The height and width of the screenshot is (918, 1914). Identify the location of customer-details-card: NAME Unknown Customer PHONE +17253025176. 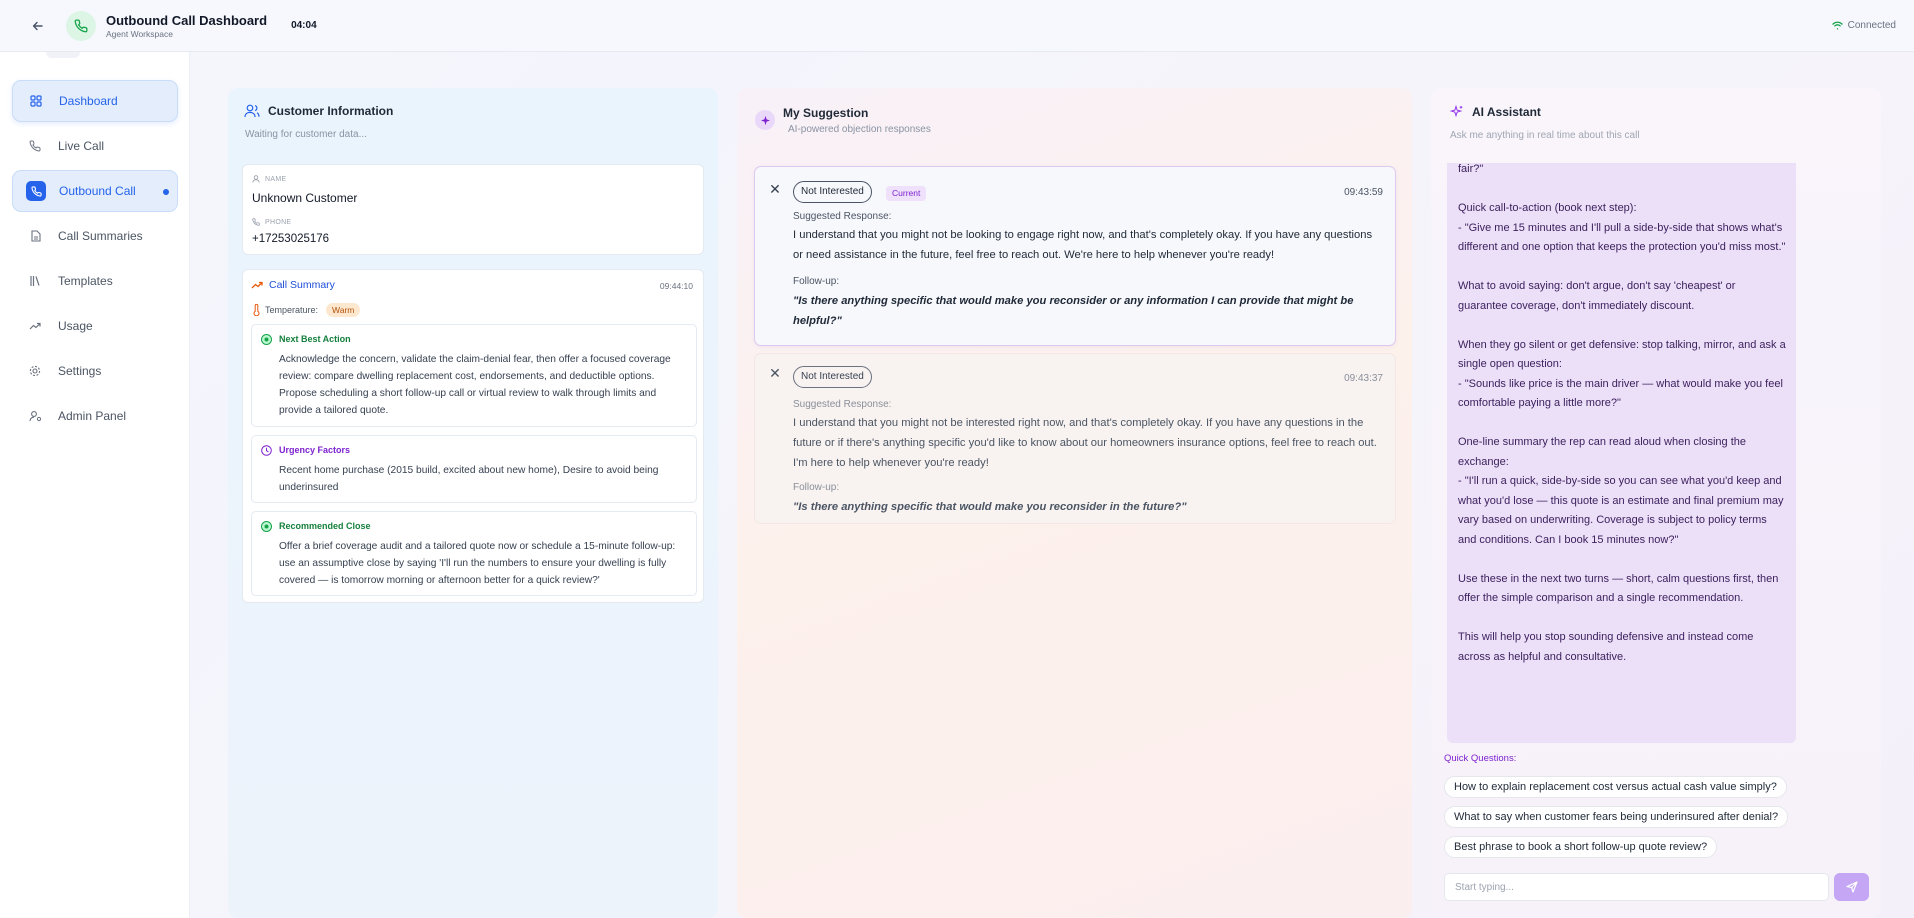
(473, 209).